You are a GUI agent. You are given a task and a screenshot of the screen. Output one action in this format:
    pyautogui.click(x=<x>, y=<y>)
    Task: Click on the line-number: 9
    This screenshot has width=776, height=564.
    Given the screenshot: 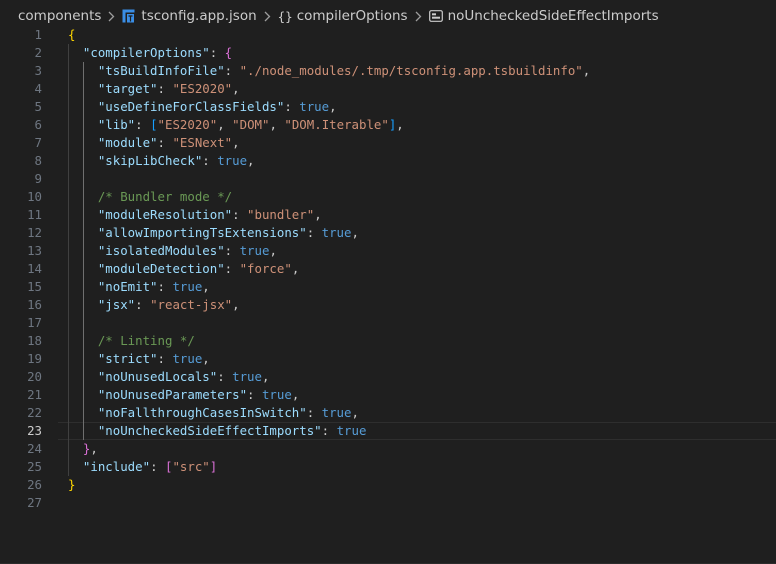 What is the action you would take?
    pyautogui.click(x=38, y=178)
    